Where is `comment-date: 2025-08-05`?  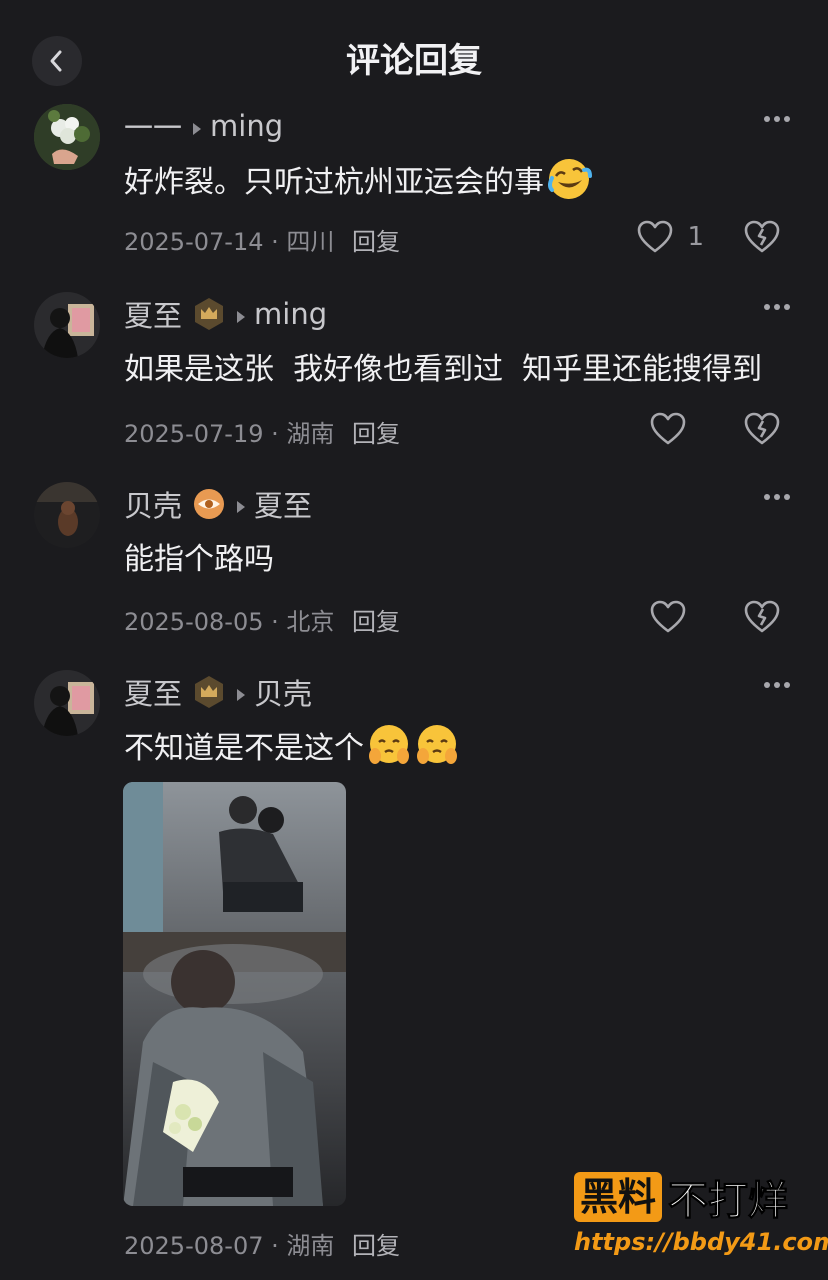
comment-date: 2025-08-05 is located at coordinates (194, 622).